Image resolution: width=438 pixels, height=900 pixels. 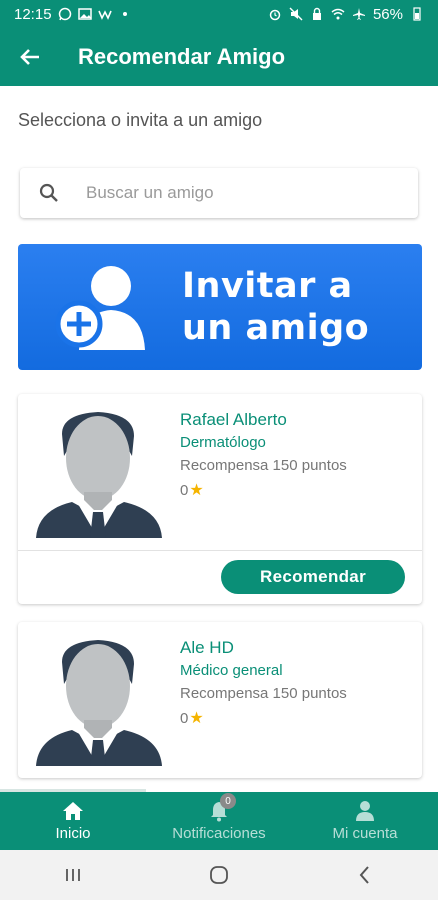 I want to click on bell-icon: 0, so click(x=221, y=807).